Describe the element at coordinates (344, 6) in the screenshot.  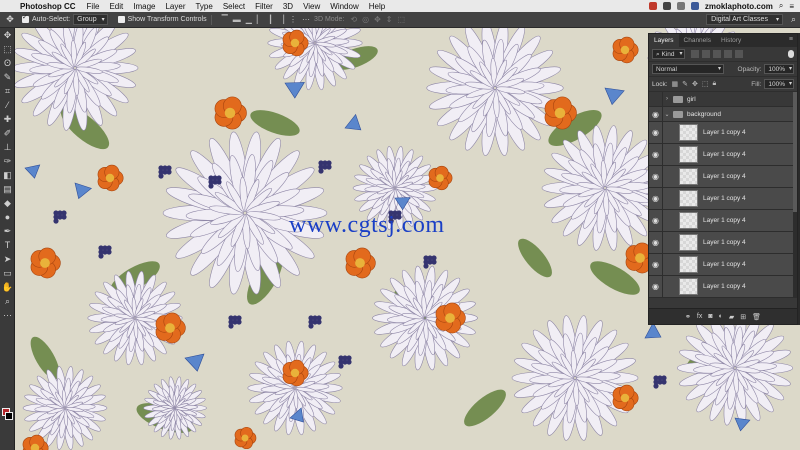
I see `menu-window: Window` at that location.